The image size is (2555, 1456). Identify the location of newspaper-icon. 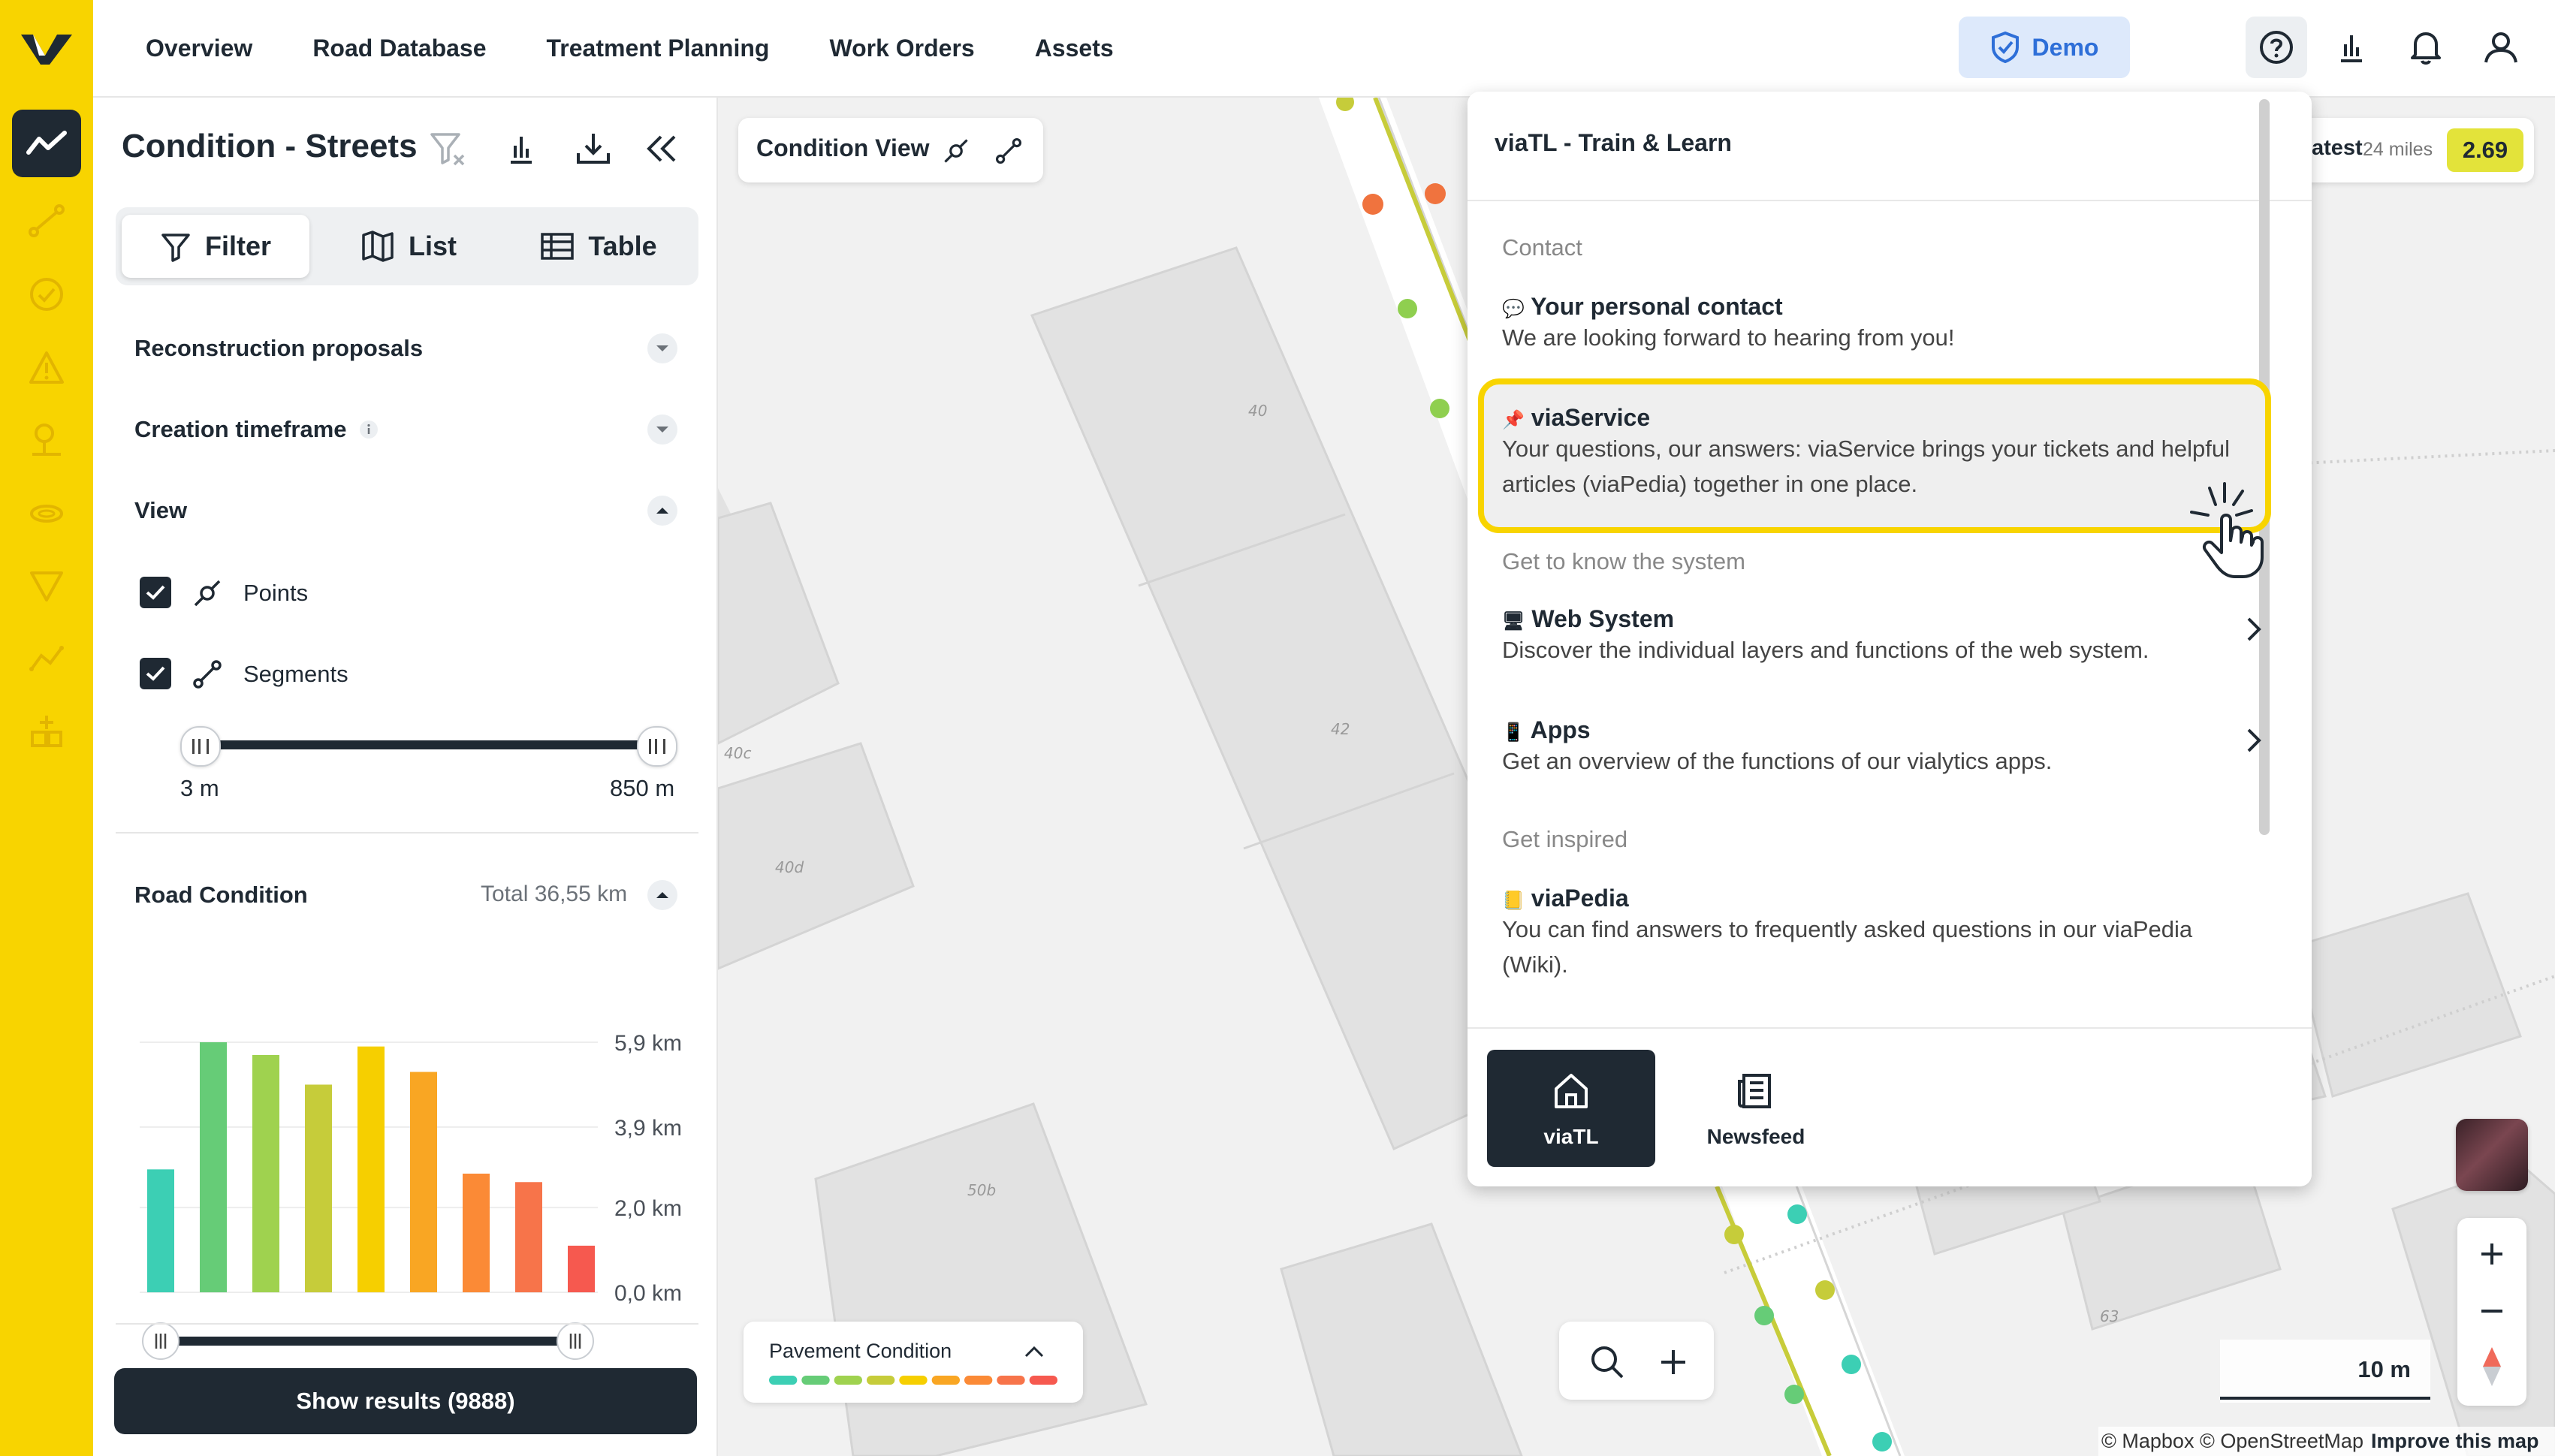
(1754, 1091).